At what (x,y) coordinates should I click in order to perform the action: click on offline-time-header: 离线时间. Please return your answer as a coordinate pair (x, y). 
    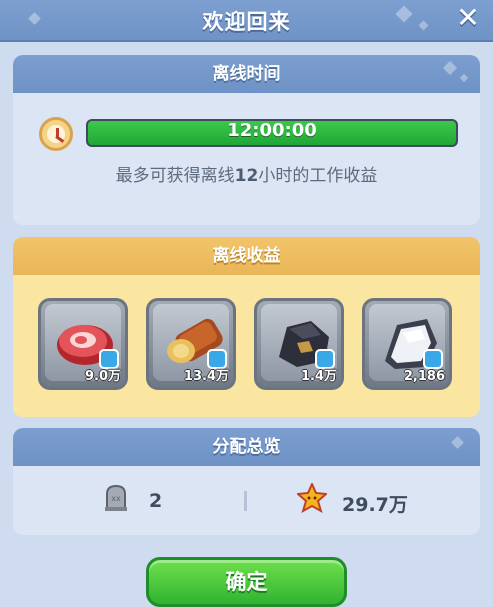
    Looking at the image, I should click on (246, 74).